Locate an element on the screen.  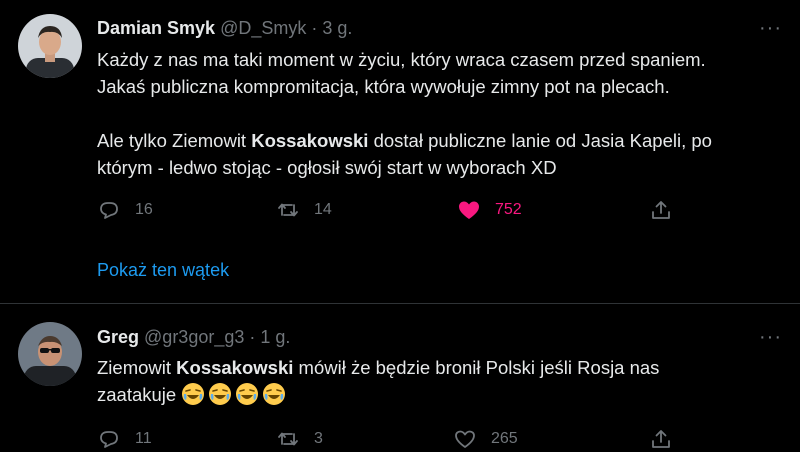
timestamp: 1 g. is located at coordinates (275, 337).